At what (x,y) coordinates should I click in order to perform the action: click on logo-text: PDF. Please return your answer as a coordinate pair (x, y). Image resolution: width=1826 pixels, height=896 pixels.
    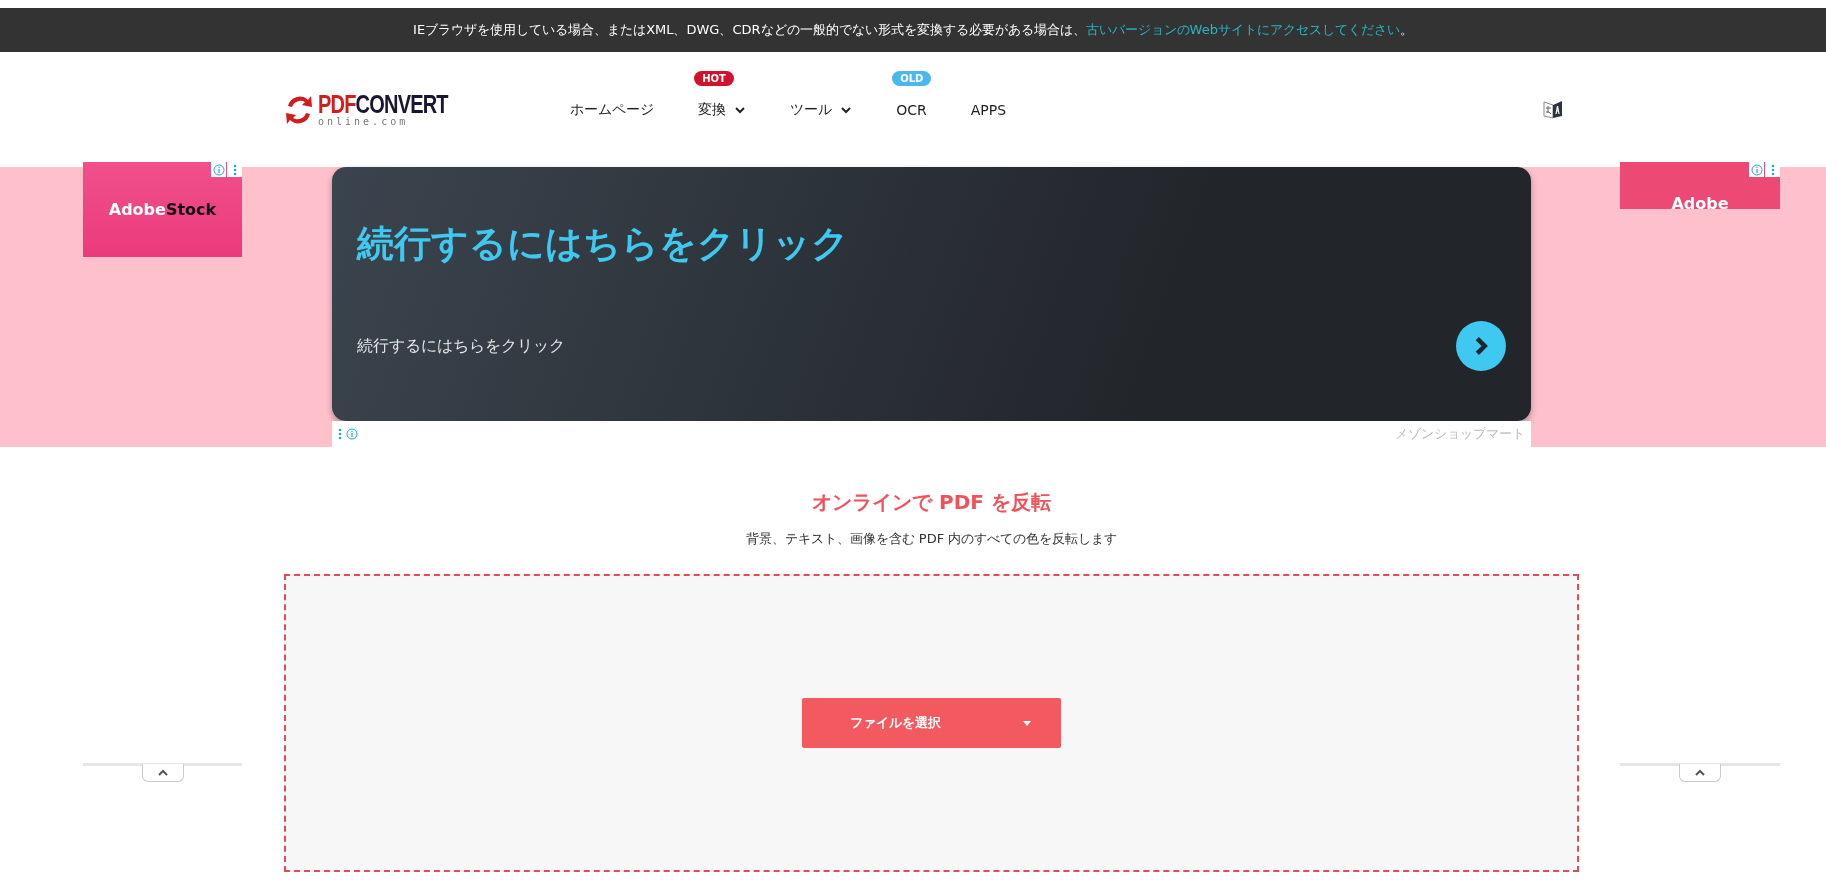
    Looking at the image, I should click on (337, 104).